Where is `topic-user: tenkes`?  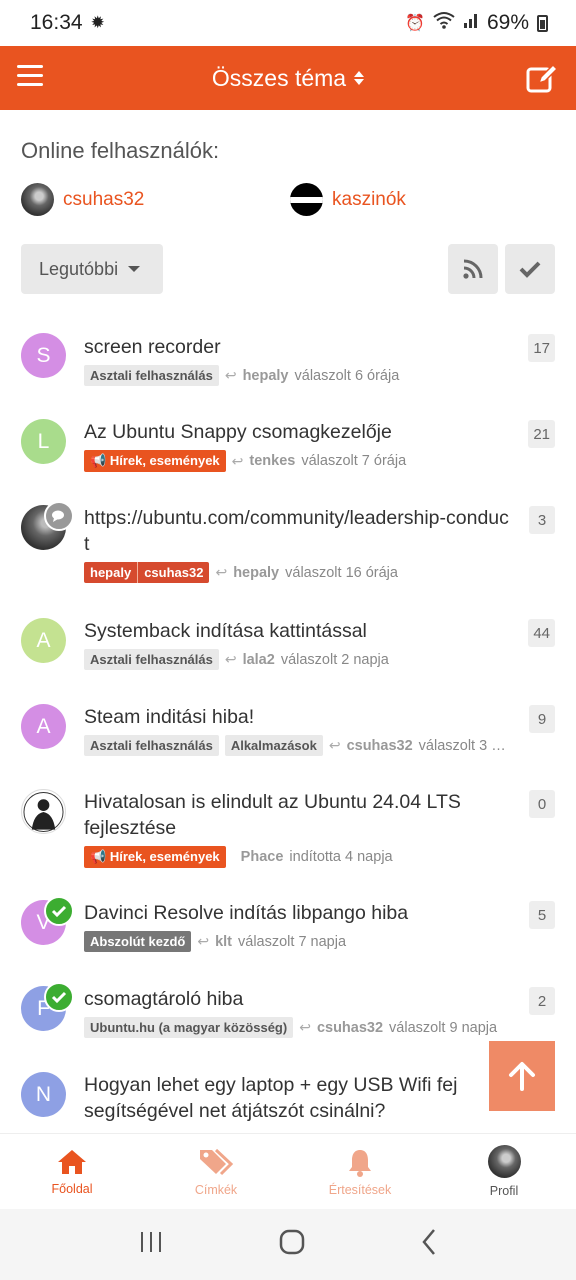
topic-user: tenkes is located at coordinates (272, 461).